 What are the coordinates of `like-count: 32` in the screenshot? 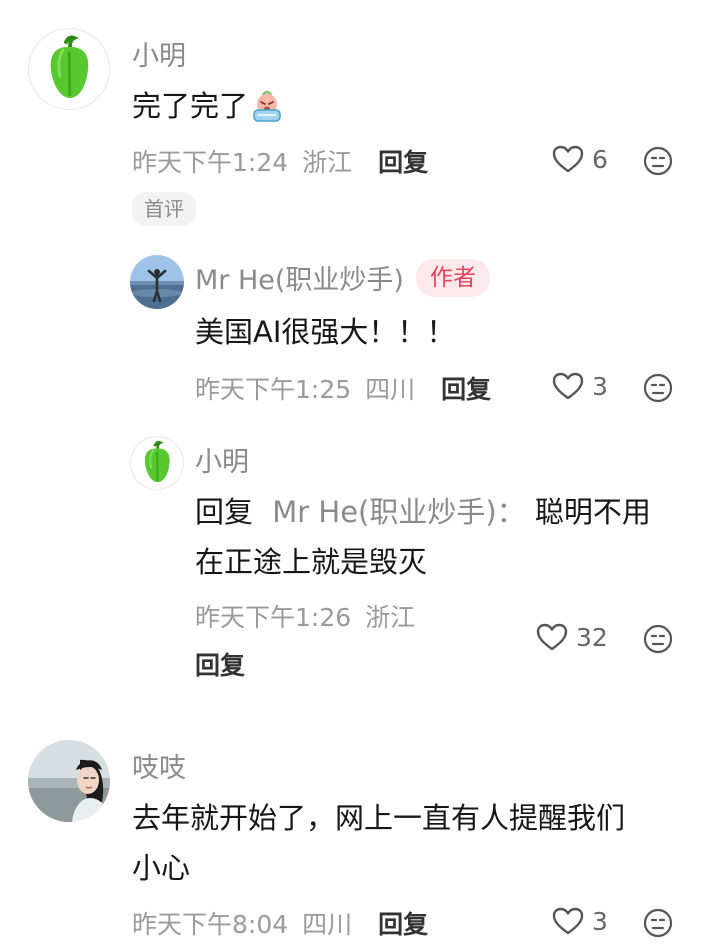 It's located at (592, 637).